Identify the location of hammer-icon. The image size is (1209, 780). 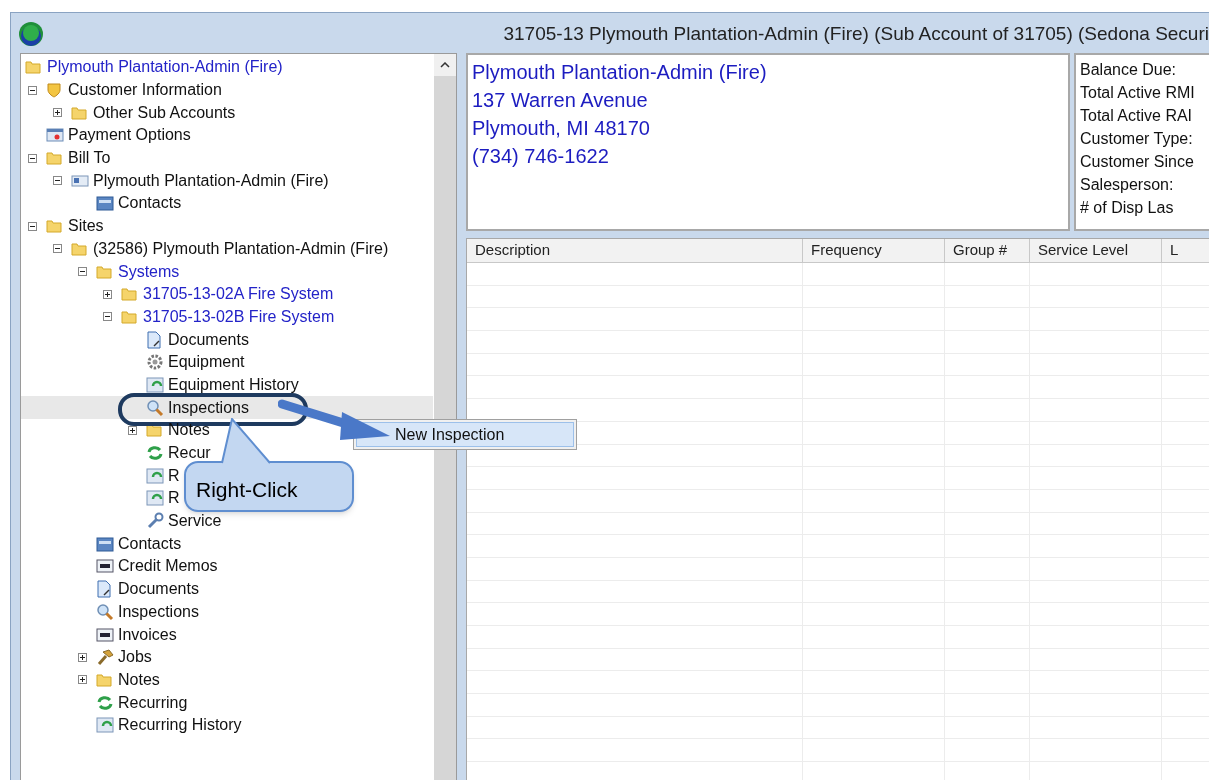
(105, 657).